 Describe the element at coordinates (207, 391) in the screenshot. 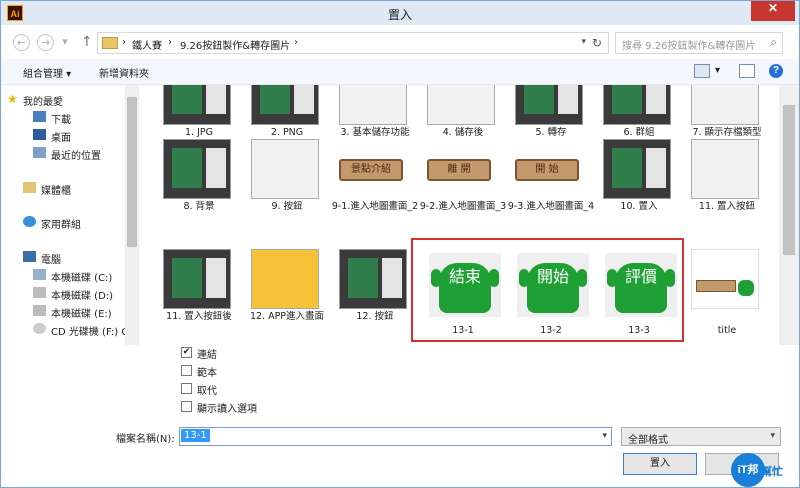

I see `option-label: 取代` at that location.